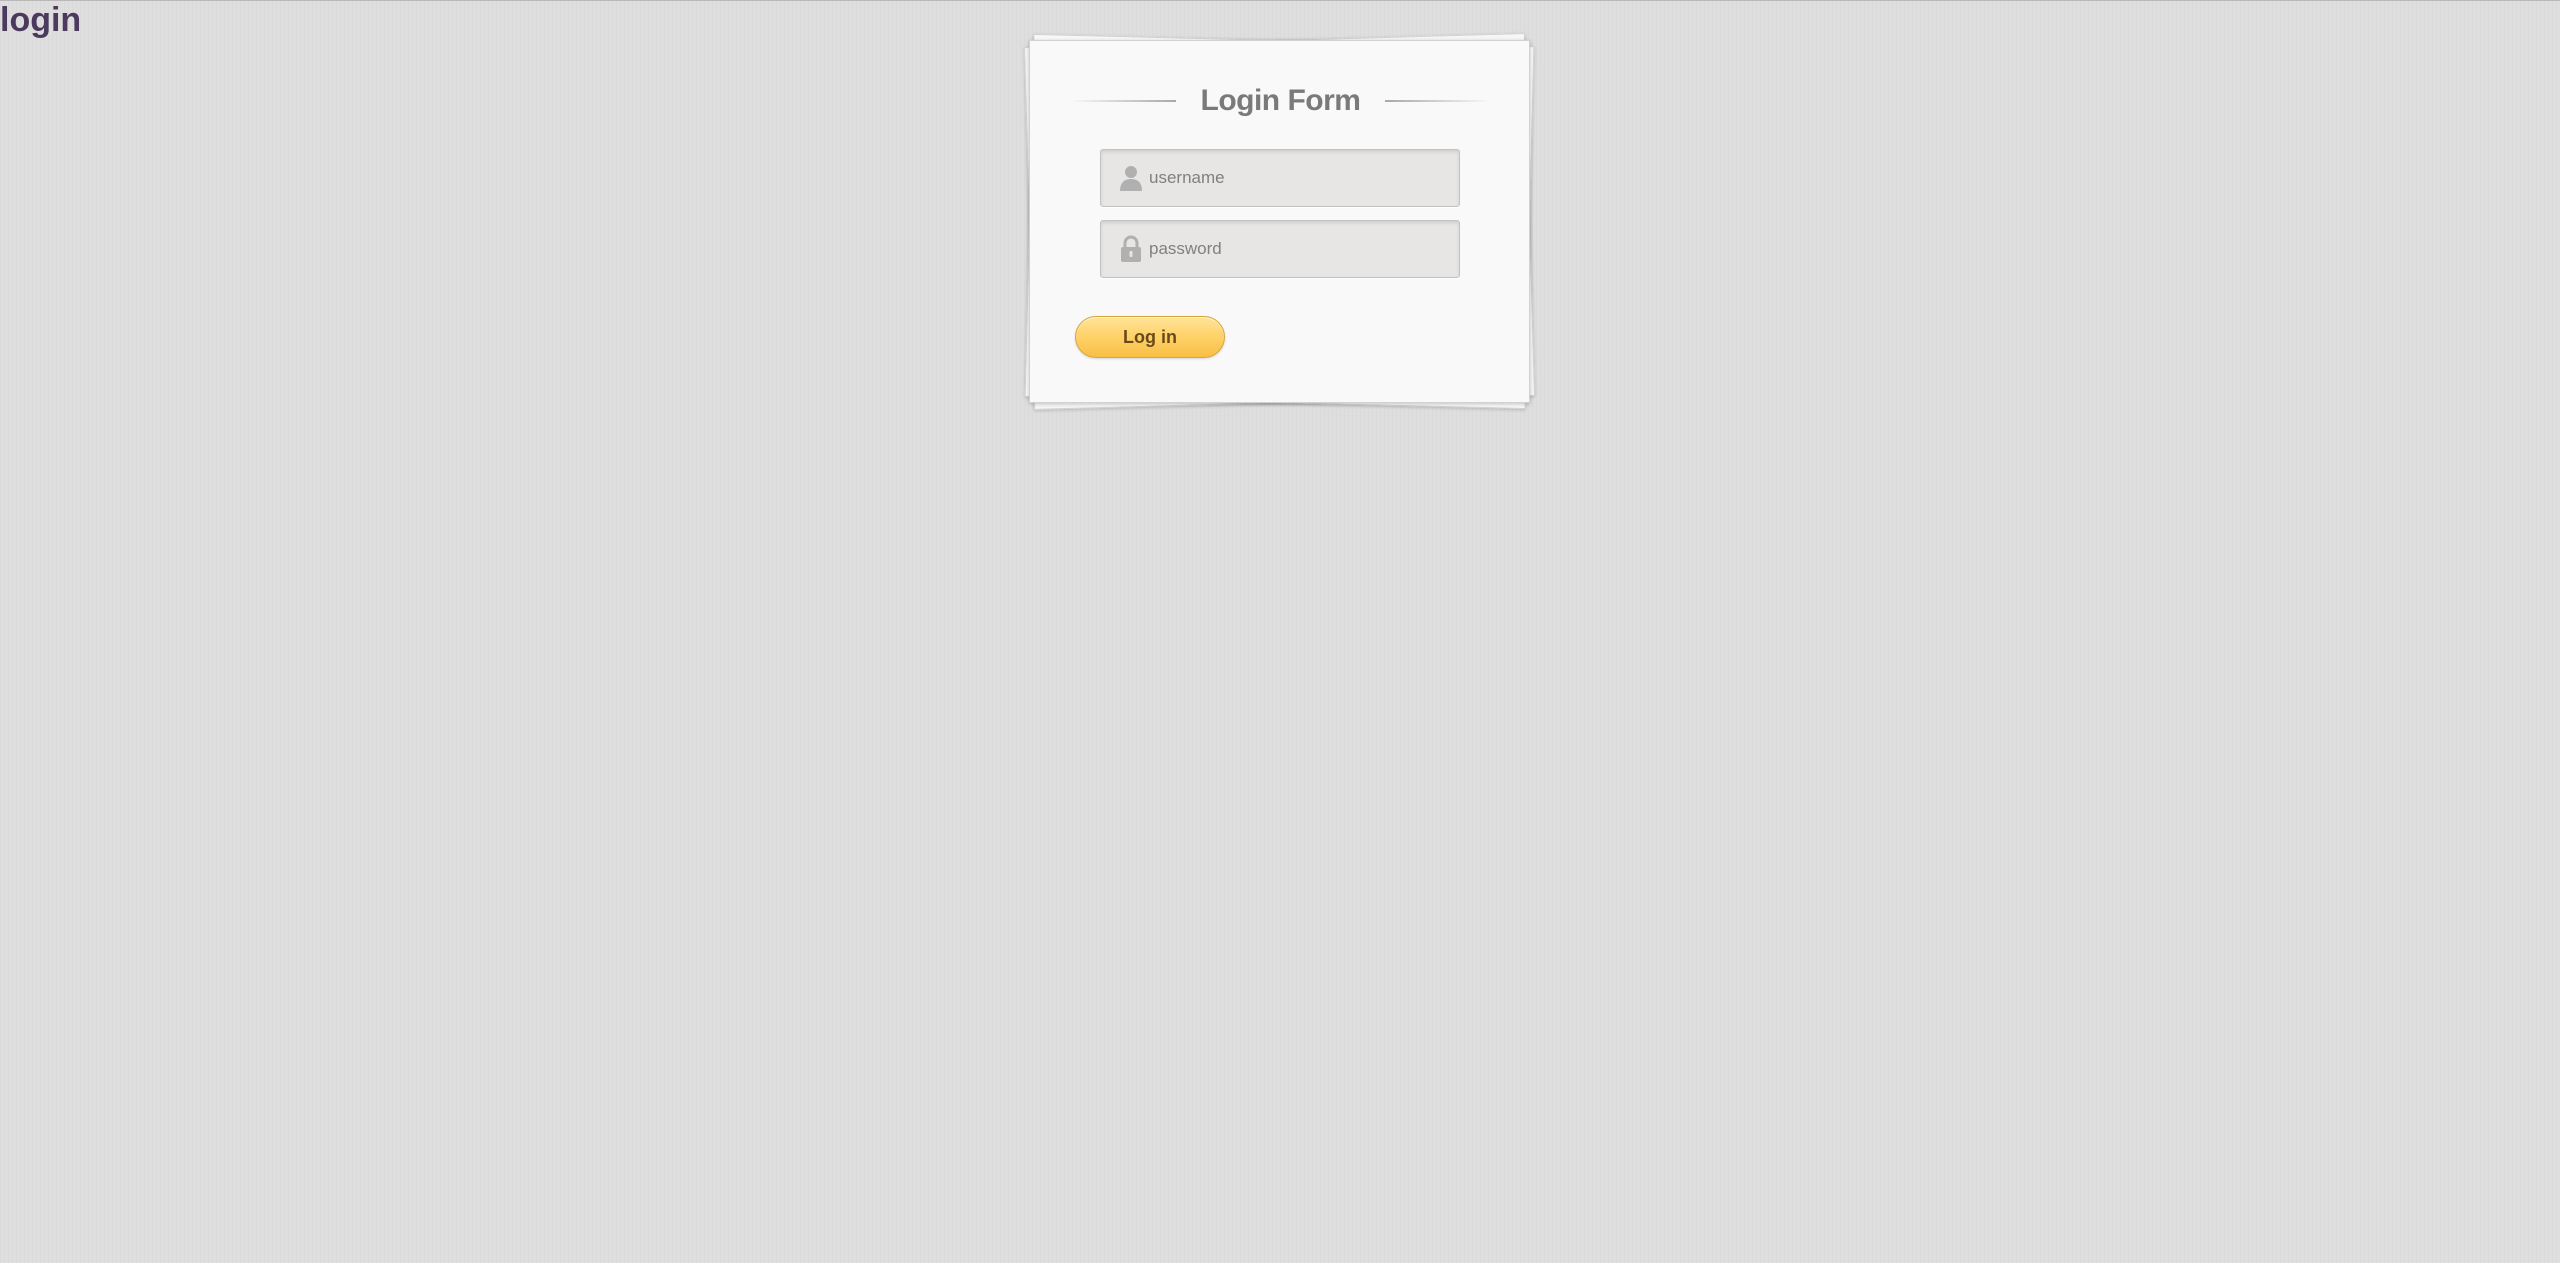  Describe the element at coordinates (1438, 101) in the screenshot. I see `title-divider-right` at that location.